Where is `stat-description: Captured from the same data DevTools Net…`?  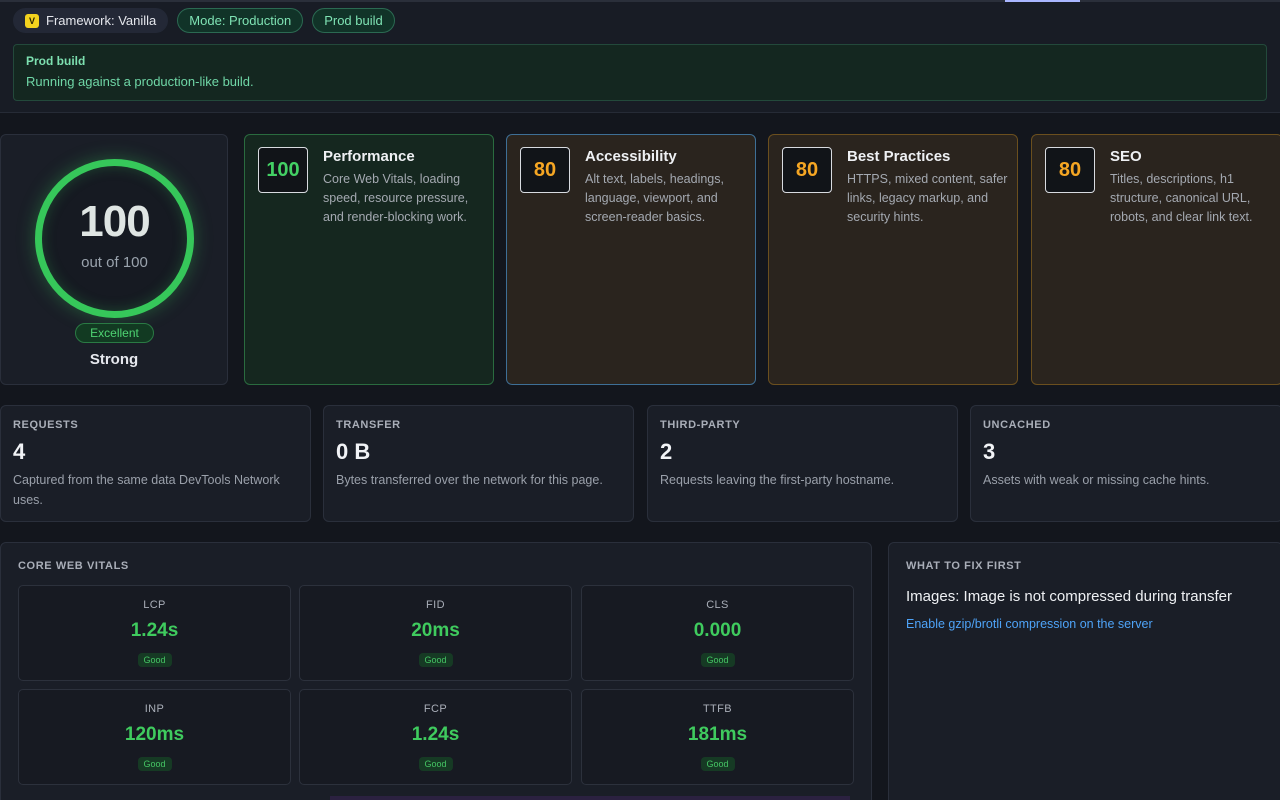
stat-description: Captured from the same data DevTools Net… is located at coordinates (146, 490).